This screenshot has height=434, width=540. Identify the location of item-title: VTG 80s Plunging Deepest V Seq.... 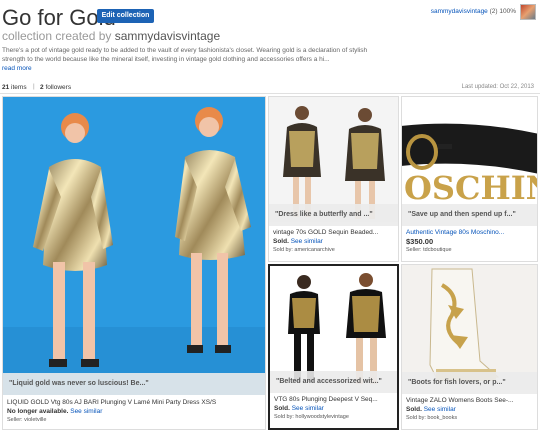
(333, 399).